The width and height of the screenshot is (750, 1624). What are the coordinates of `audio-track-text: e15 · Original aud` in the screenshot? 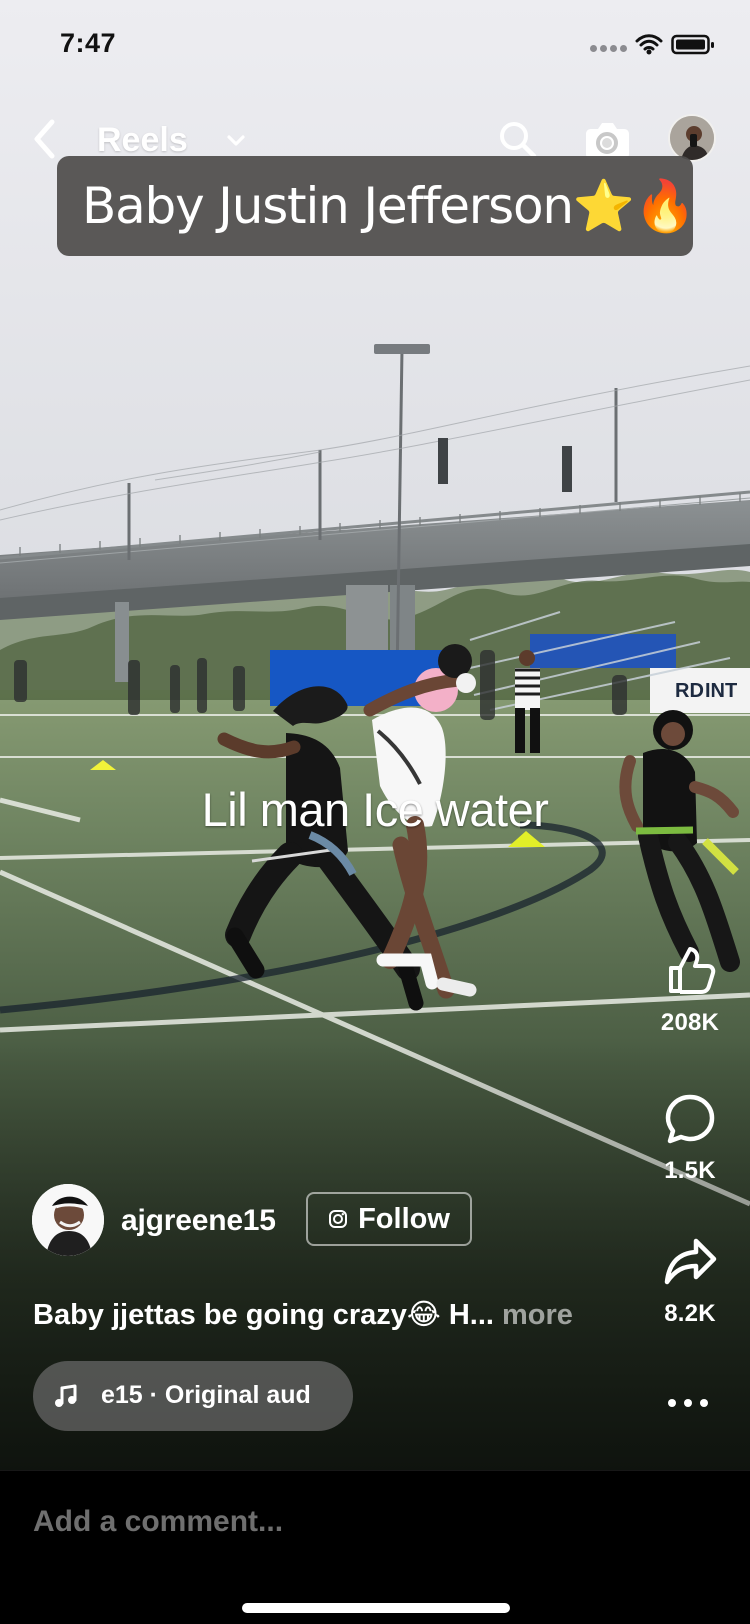 It's located at (206, 1395).